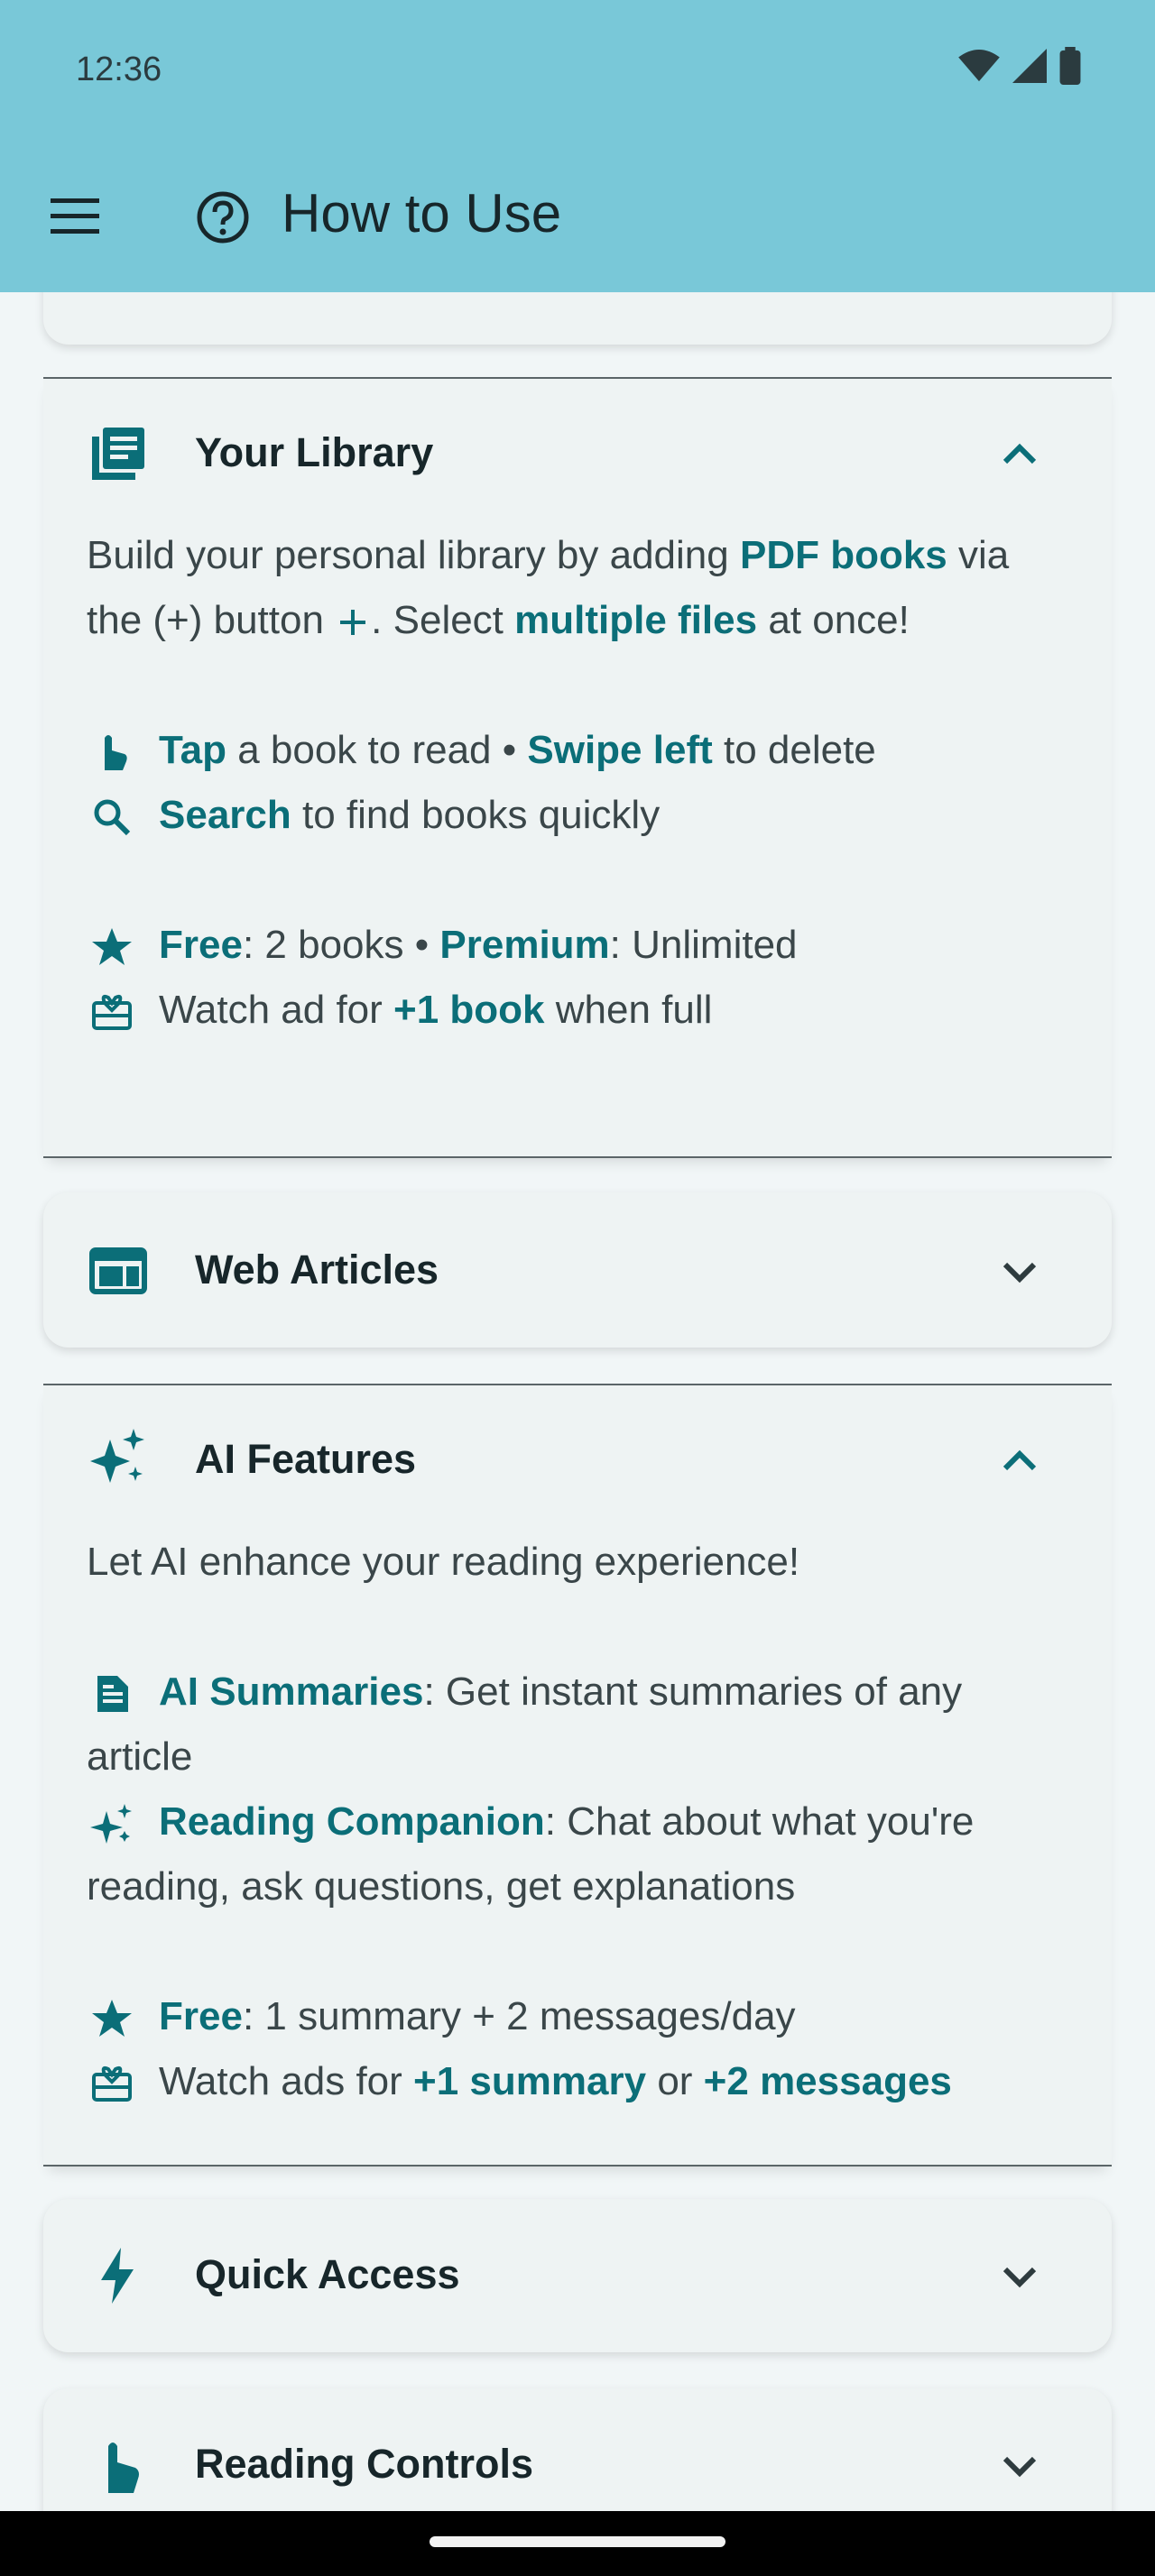 The image size is (1155, 2576). What do you see at coordinates (364, 2464) in the screenshot?
I see `section-title: Reading Controls` at bounding box center [364, 2464].